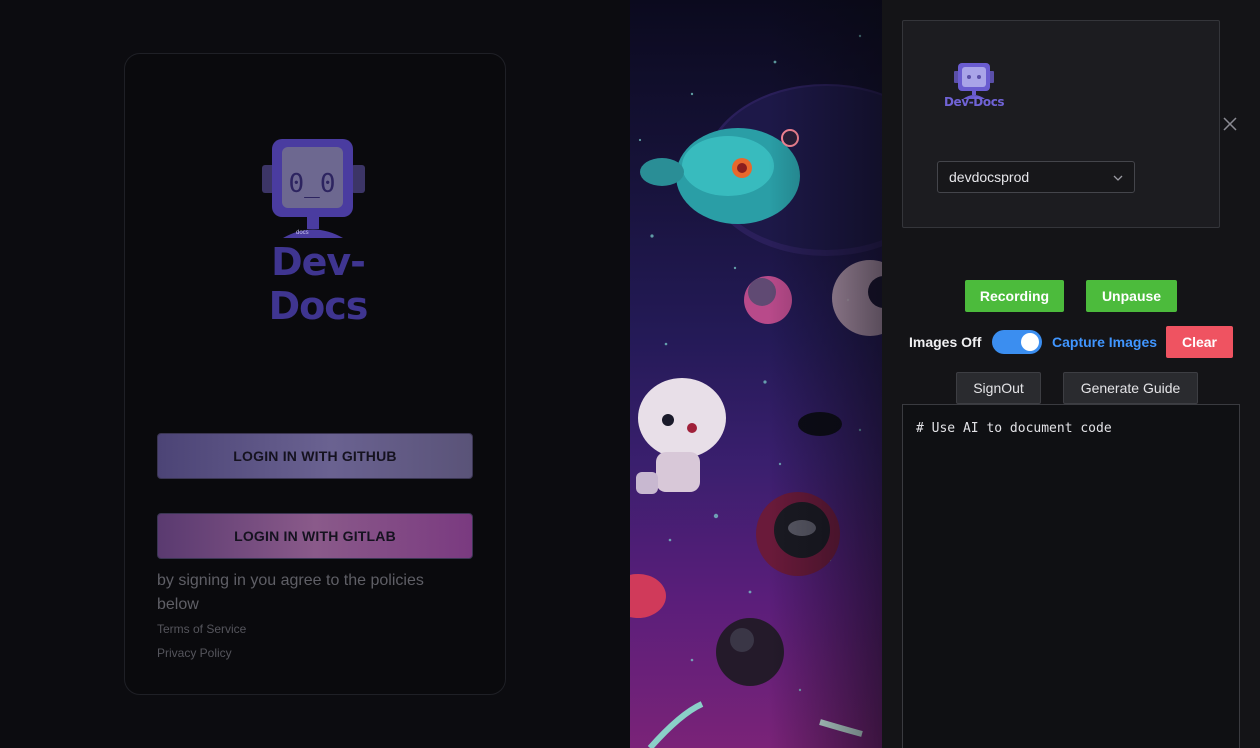 Image resolution: width=1260 pixels, height=748 pixels. I want to click on logo-face-text: 0_0, so click(312, 184).